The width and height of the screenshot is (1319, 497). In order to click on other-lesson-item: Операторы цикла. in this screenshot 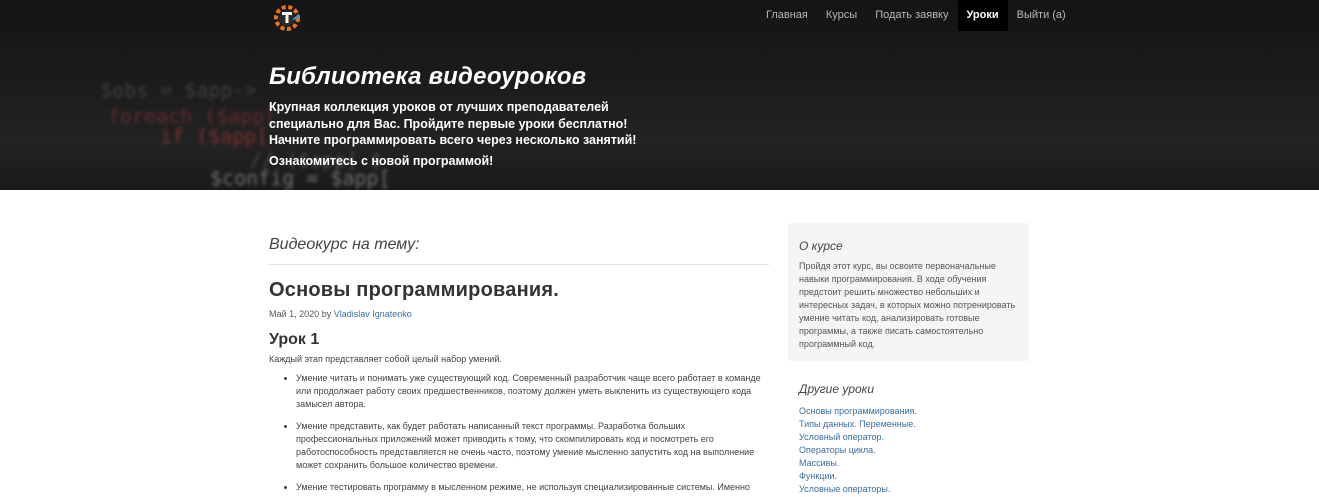, I will do `click(909, 450)`.